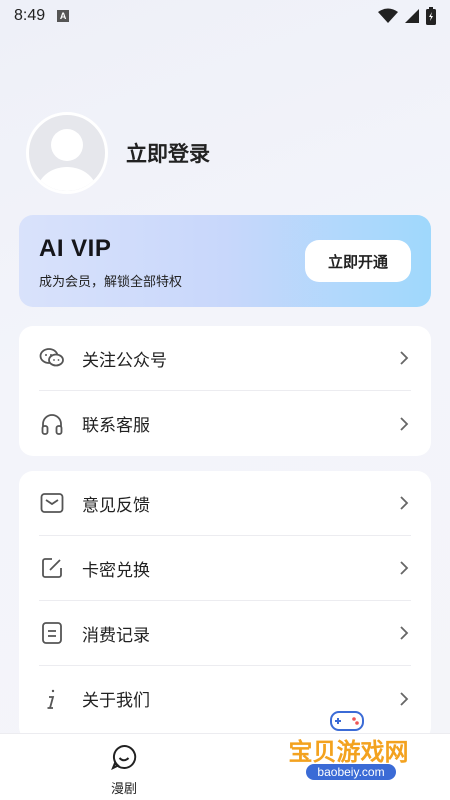 Image resolution: width=450 pixels, height=800 pixels. I want to click on headset-icon, so click(52, 424).